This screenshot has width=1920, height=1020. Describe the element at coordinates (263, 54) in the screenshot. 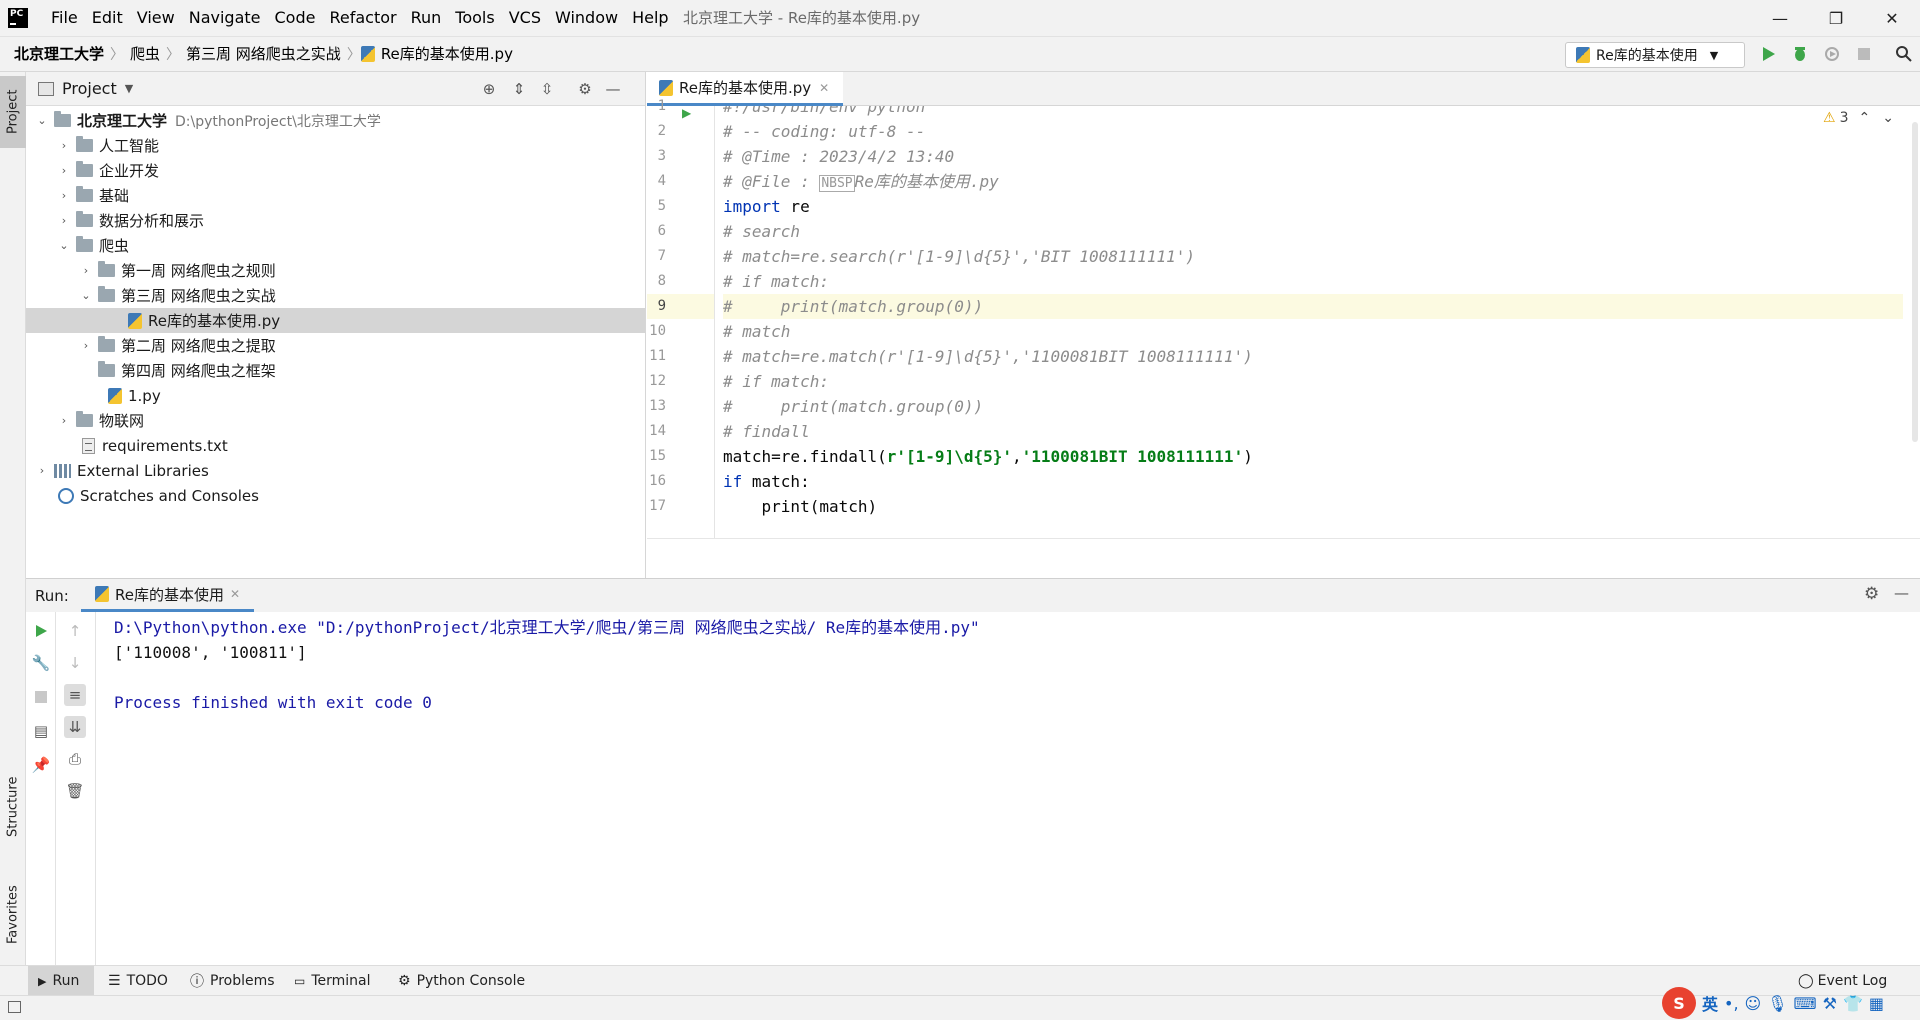

I see `breadcrumb-week3: 第三周 网络爬虫之实战` at that location.